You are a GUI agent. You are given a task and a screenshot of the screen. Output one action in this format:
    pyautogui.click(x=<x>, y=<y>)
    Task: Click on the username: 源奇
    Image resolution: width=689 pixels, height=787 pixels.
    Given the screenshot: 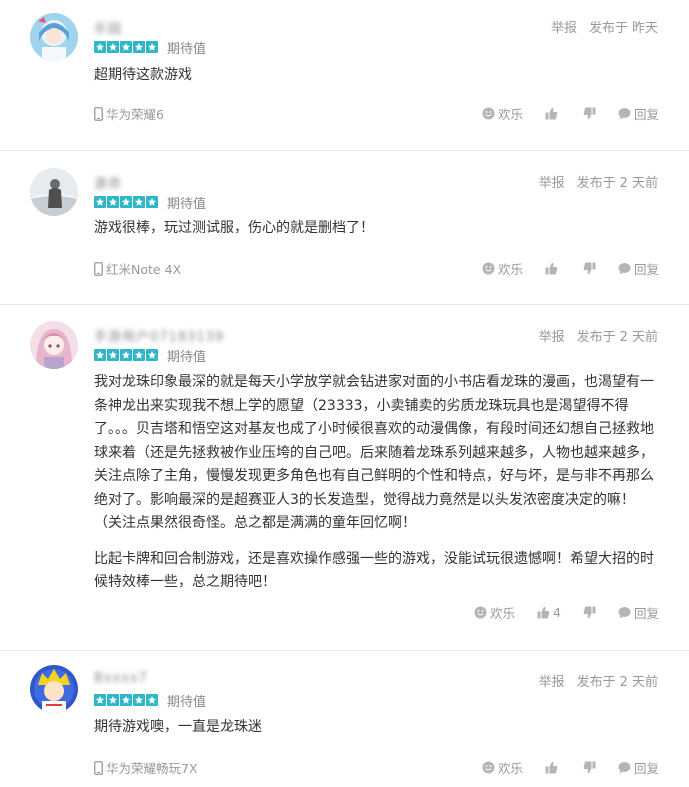 What is the action you would take?
    pyautogui.click(x=108, y=182)
    